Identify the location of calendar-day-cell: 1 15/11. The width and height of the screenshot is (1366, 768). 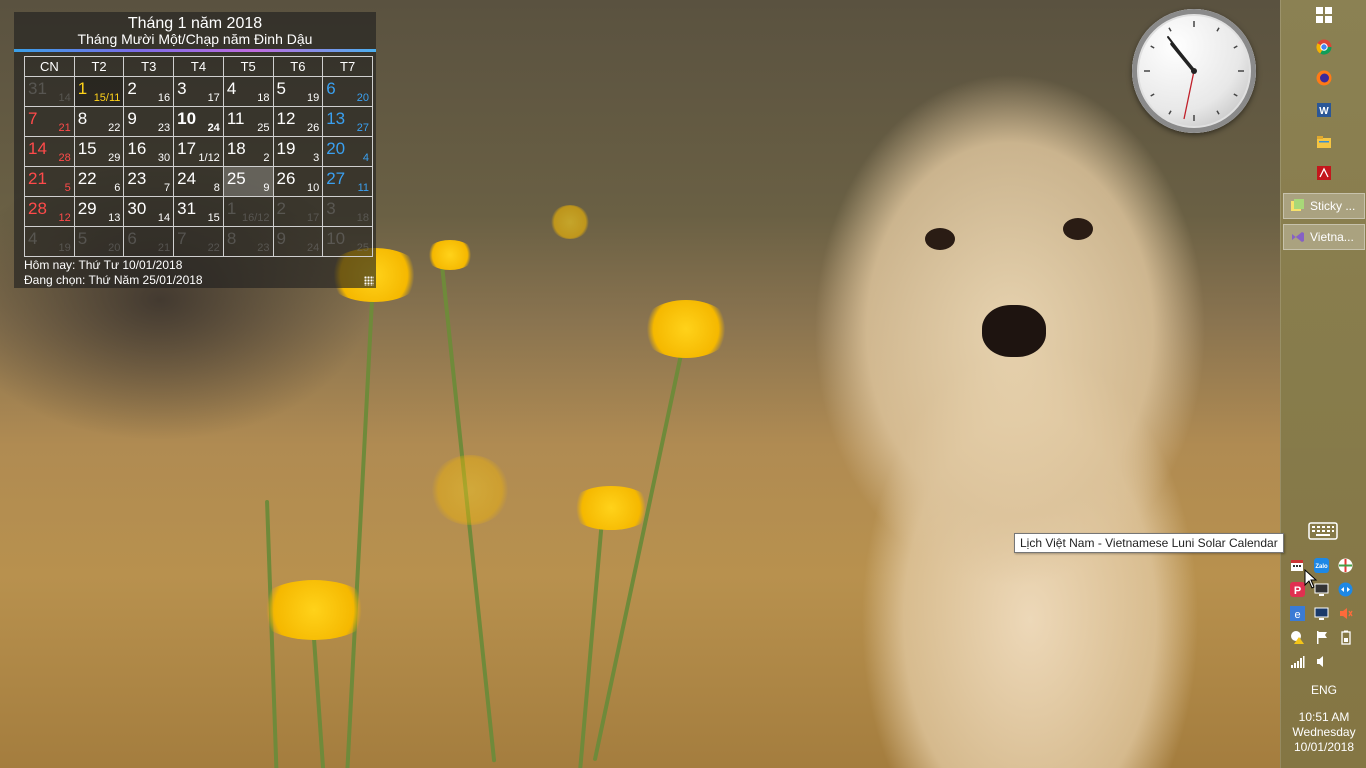
(99, 91).